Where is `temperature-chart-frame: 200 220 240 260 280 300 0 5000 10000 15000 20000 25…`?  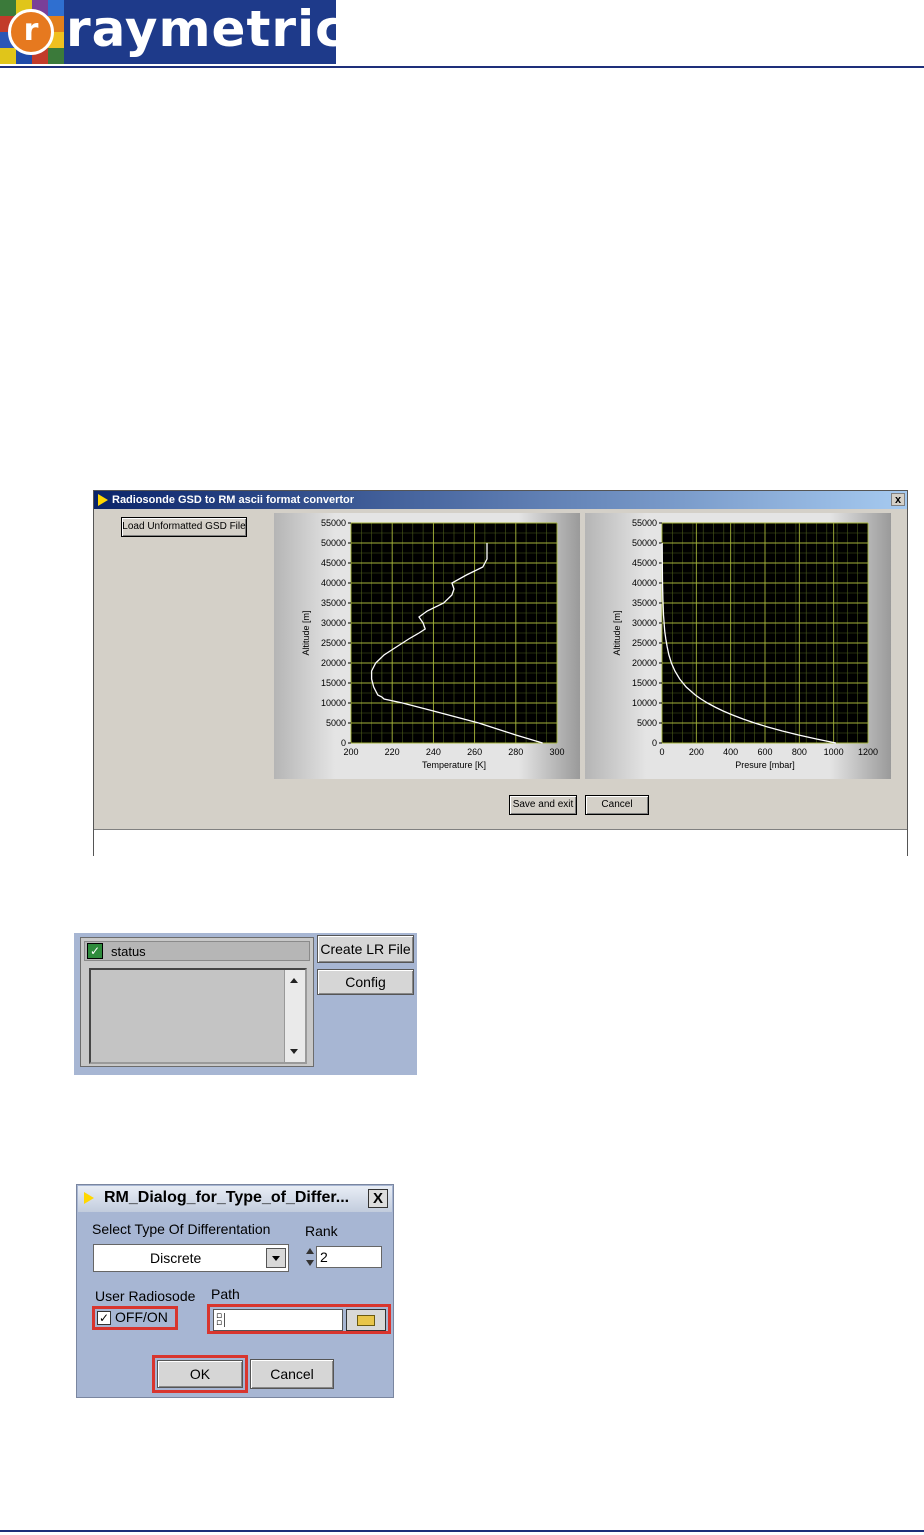
temperature-chart-frame: 200 220 240 260 280 300 0 5000 10000 15000 20000 25… is located at coordinates (427, 646).